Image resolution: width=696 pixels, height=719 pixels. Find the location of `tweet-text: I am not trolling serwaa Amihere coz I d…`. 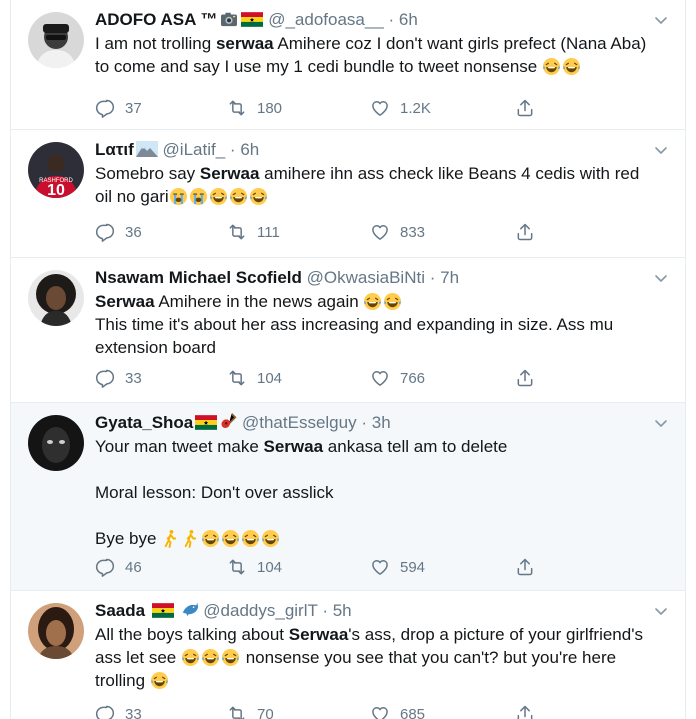

tweet-text: I am not trolling serwaa Amihere coz I d… is located at coordinates (372, 55).